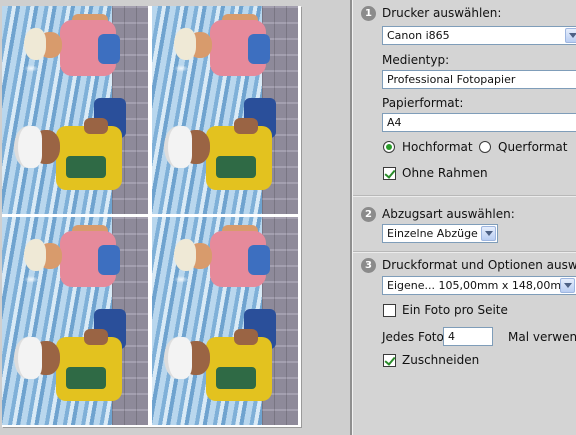 The width and height of the screenshot is (576, 435). Describe the element at coordinates (448, 214) in the screenshot. I see `step-2-title: Abzugsart auswählen:` at that location.